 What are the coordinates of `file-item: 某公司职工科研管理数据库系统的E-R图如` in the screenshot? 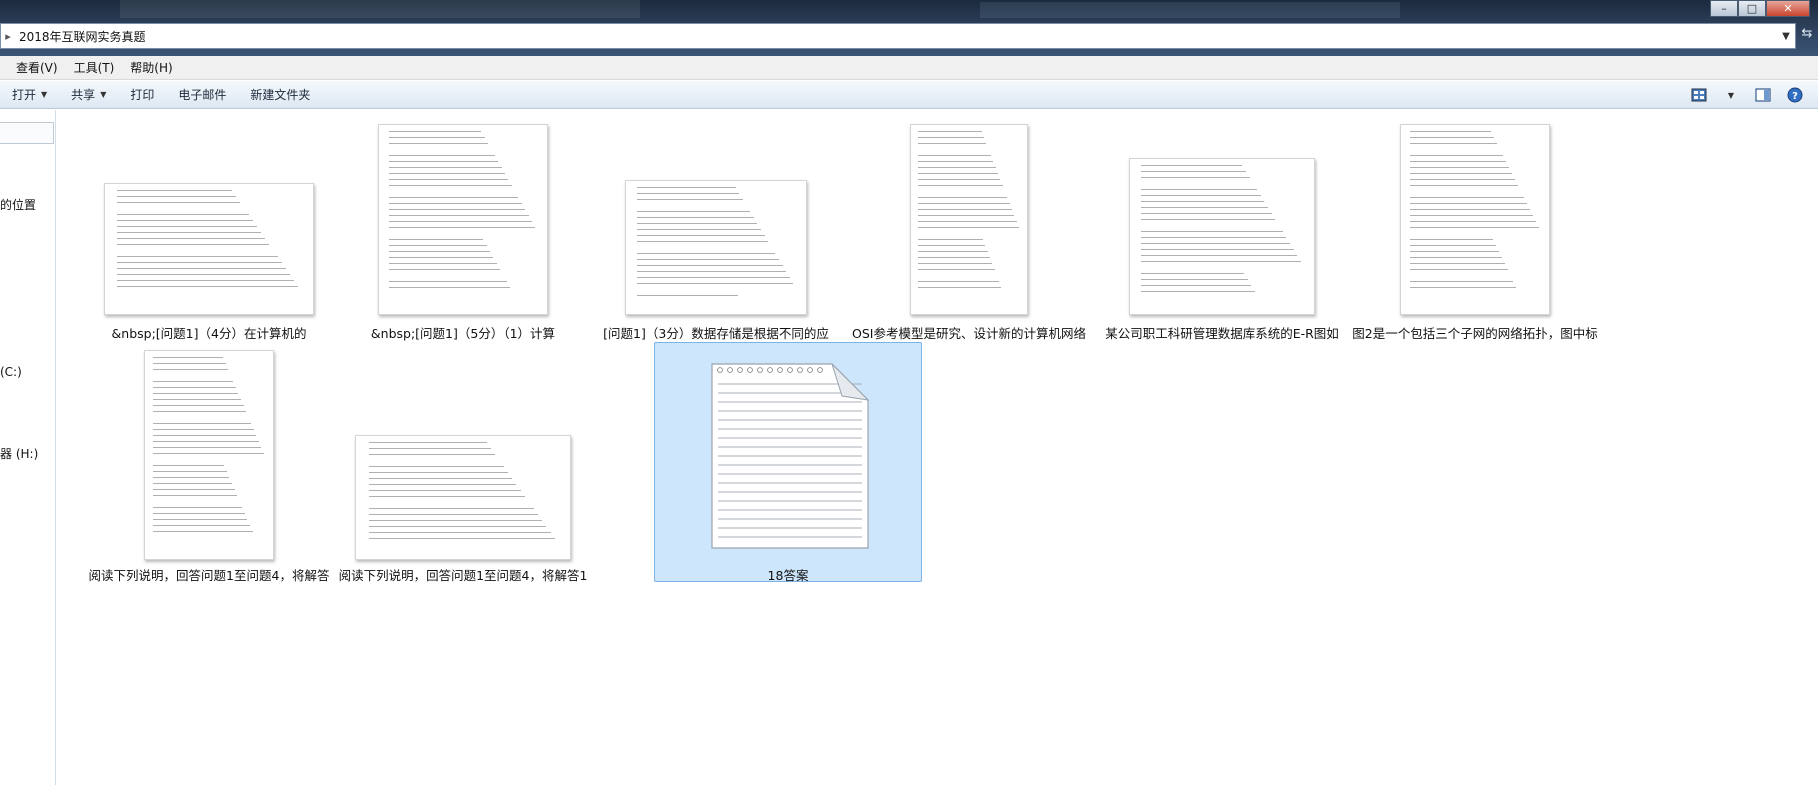 It's located at (1222, 225).